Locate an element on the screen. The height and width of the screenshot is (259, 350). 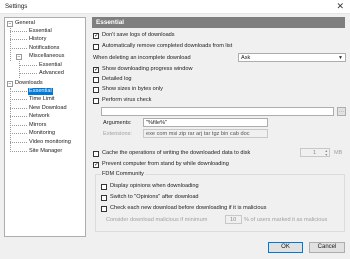
dont-save-logs-checkbox is located at coordinates (96, 35).